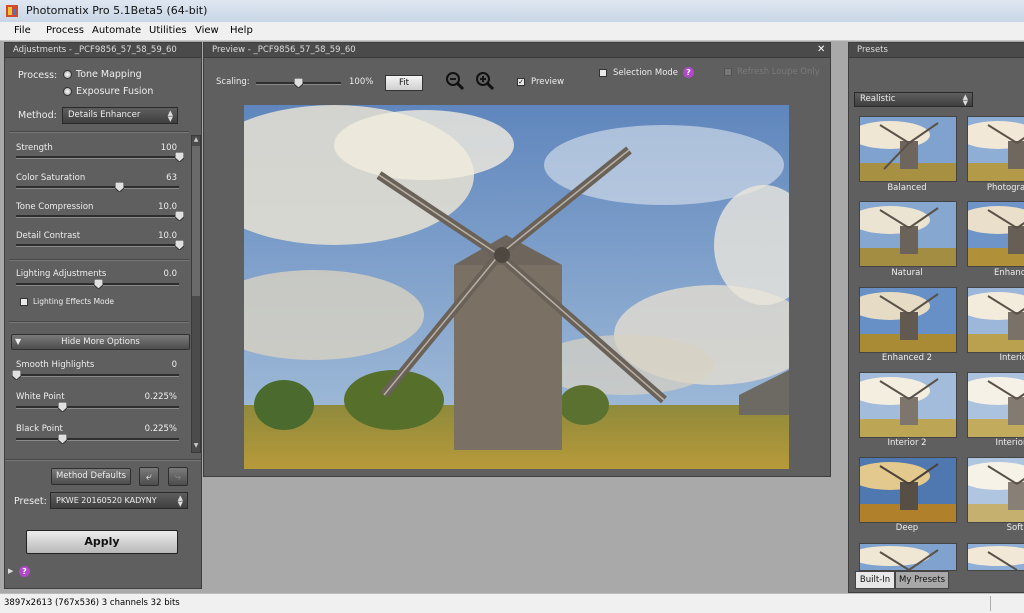 The width and height of the screenshot is (1024, 613). Describe the element at coordinates (116, 30) in the screenshot. I see `menu-automate: Automate` at that location.